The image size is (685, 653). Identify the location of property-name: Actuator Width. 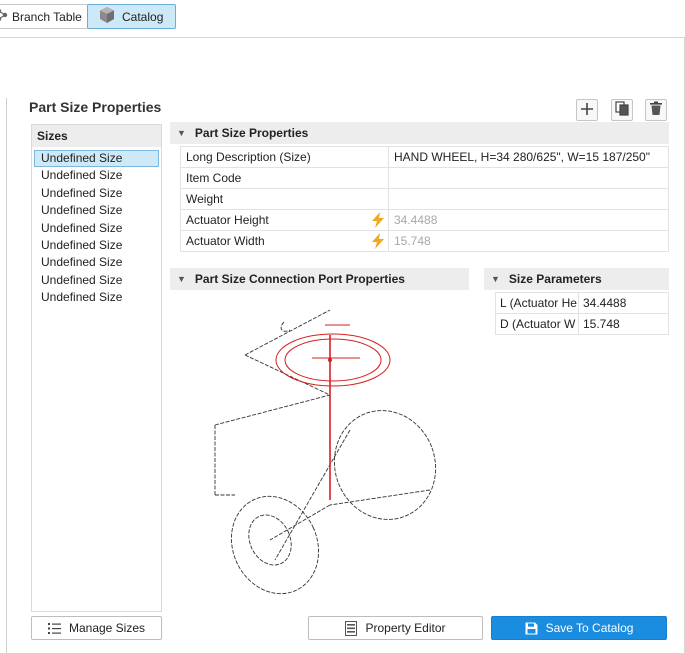
(225, 241).